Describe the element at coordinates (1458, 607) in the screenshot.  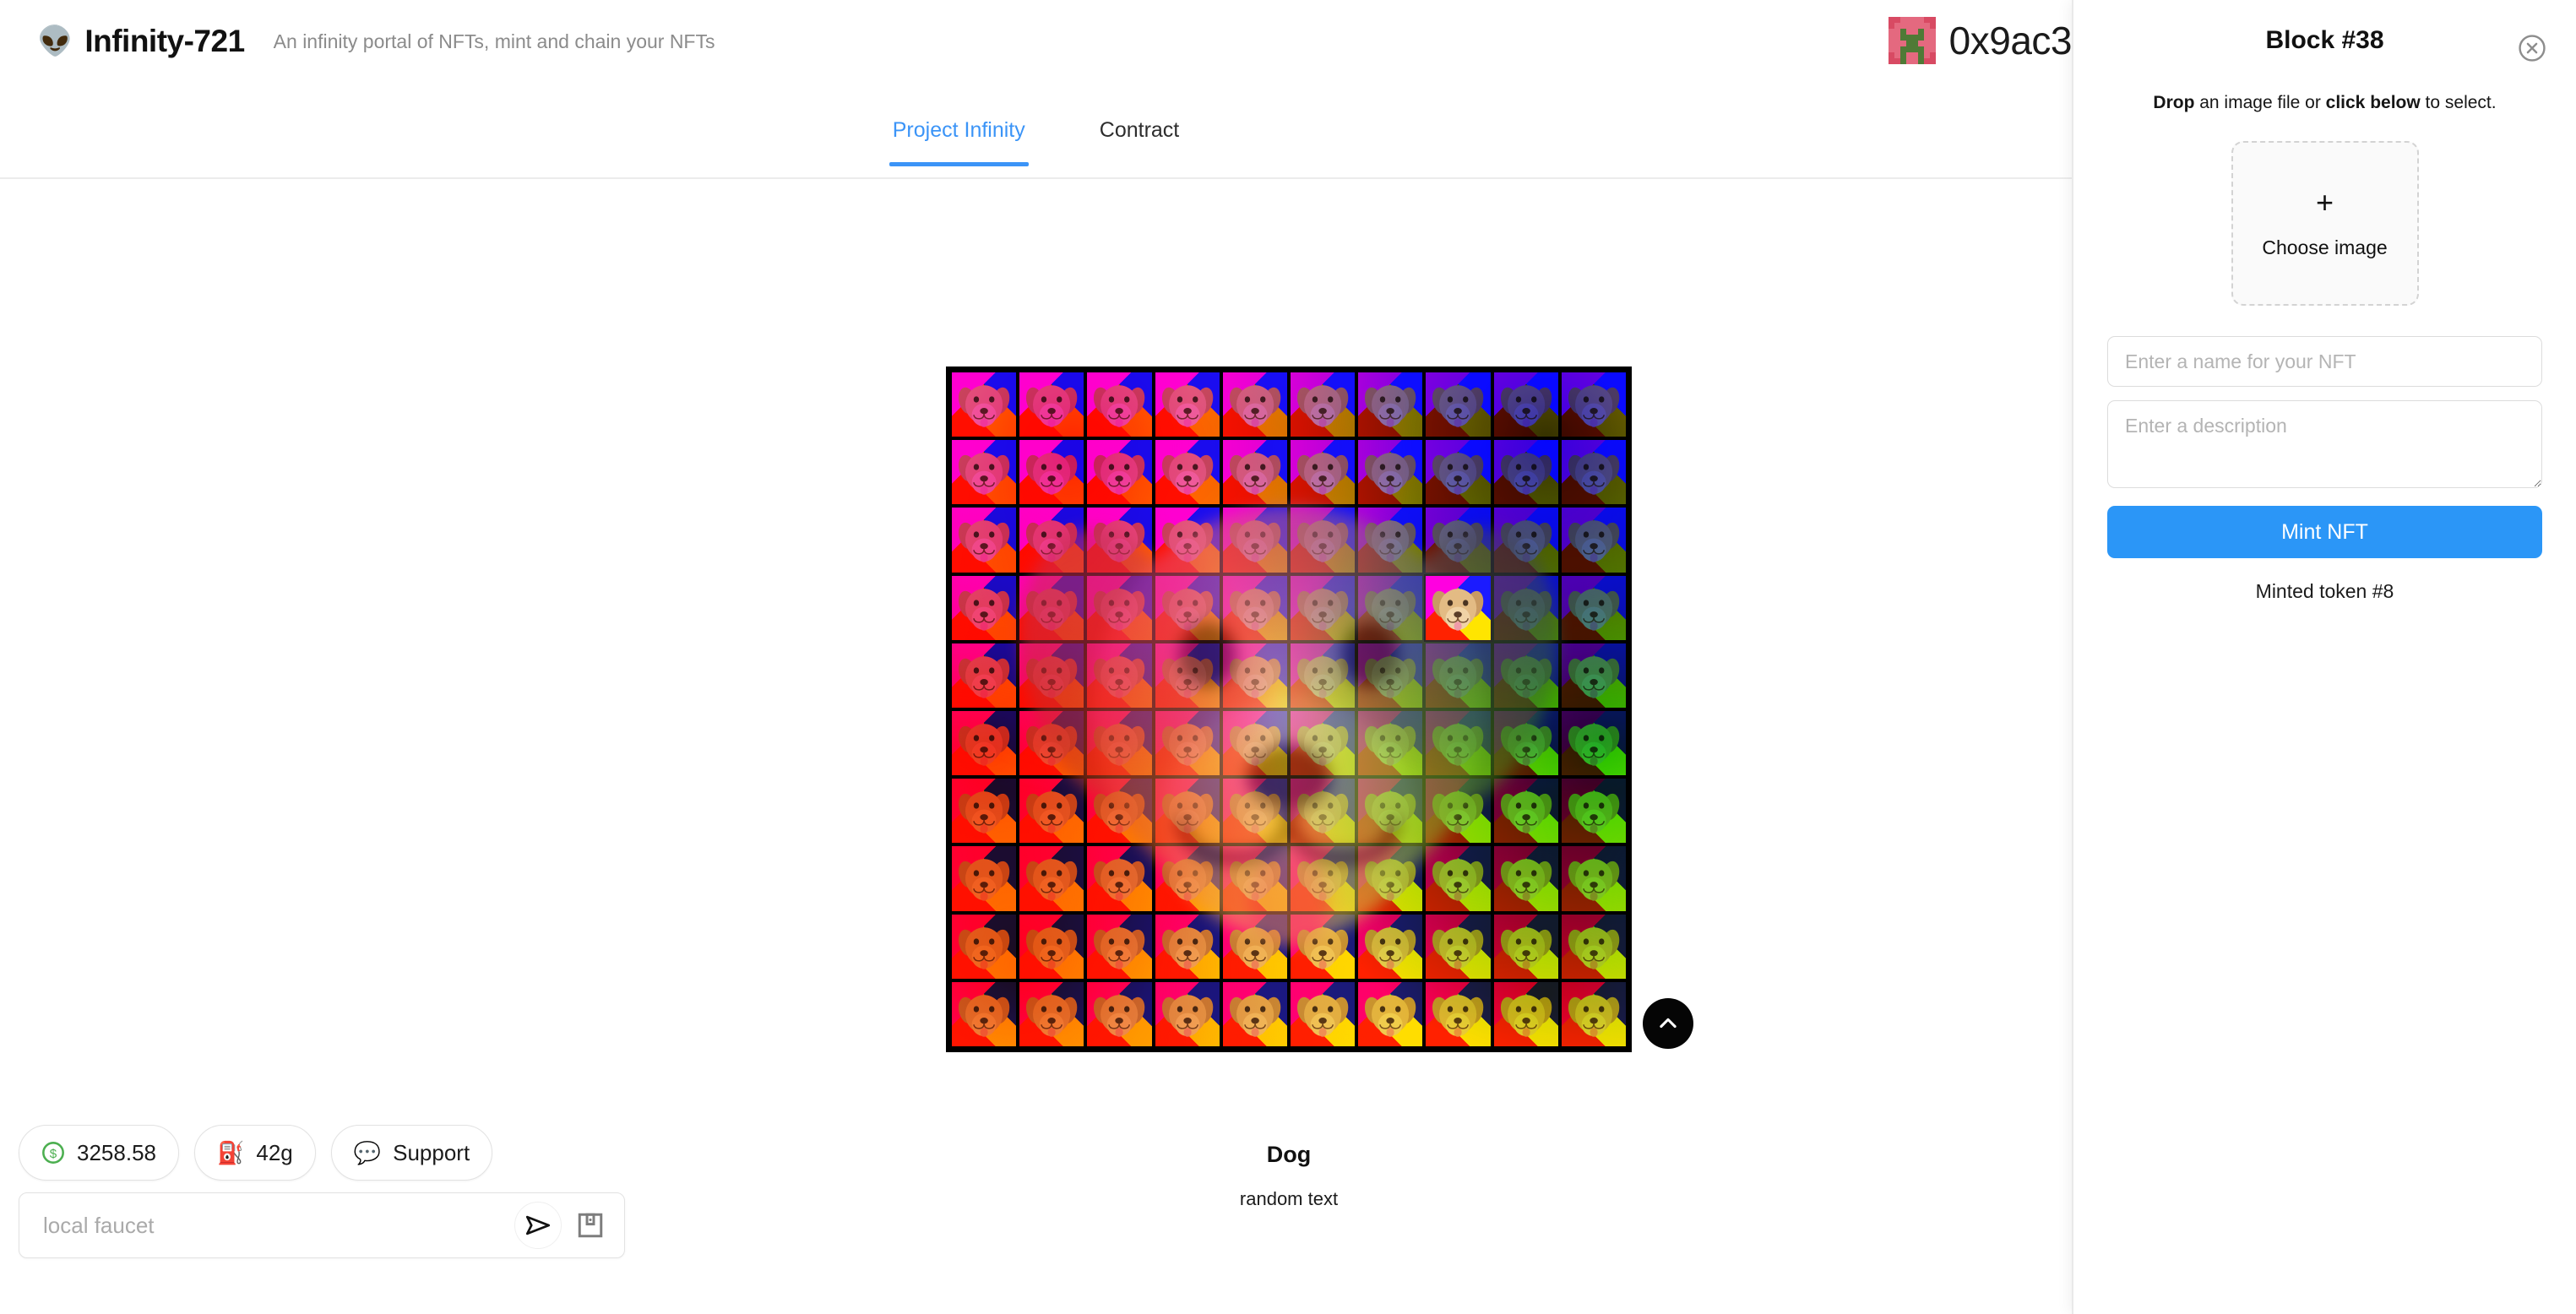
I see `nft-tile-selected` at that location.